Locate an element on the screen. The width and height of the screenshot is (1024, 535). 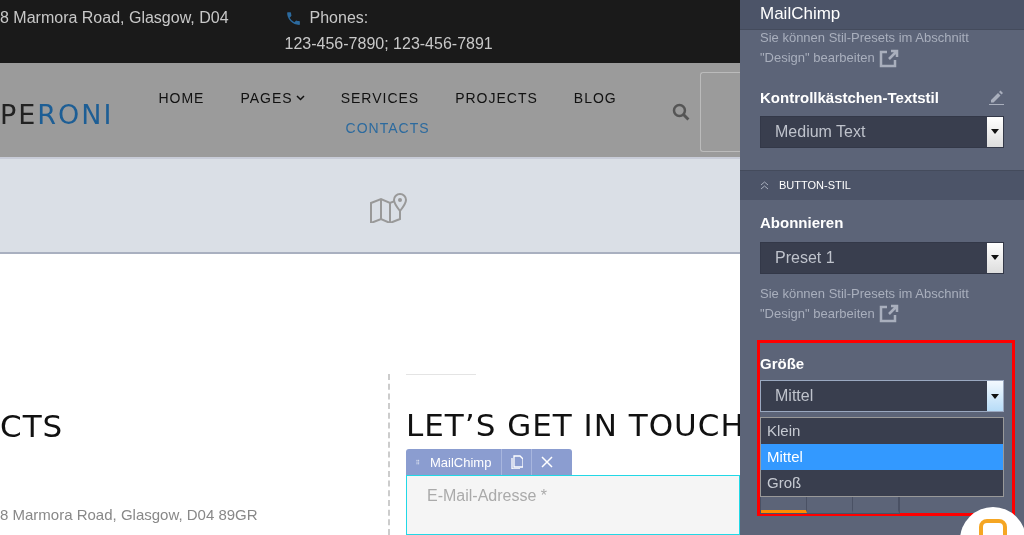
dropdown-select: Preset 1 is located at coordinates (882, 257).